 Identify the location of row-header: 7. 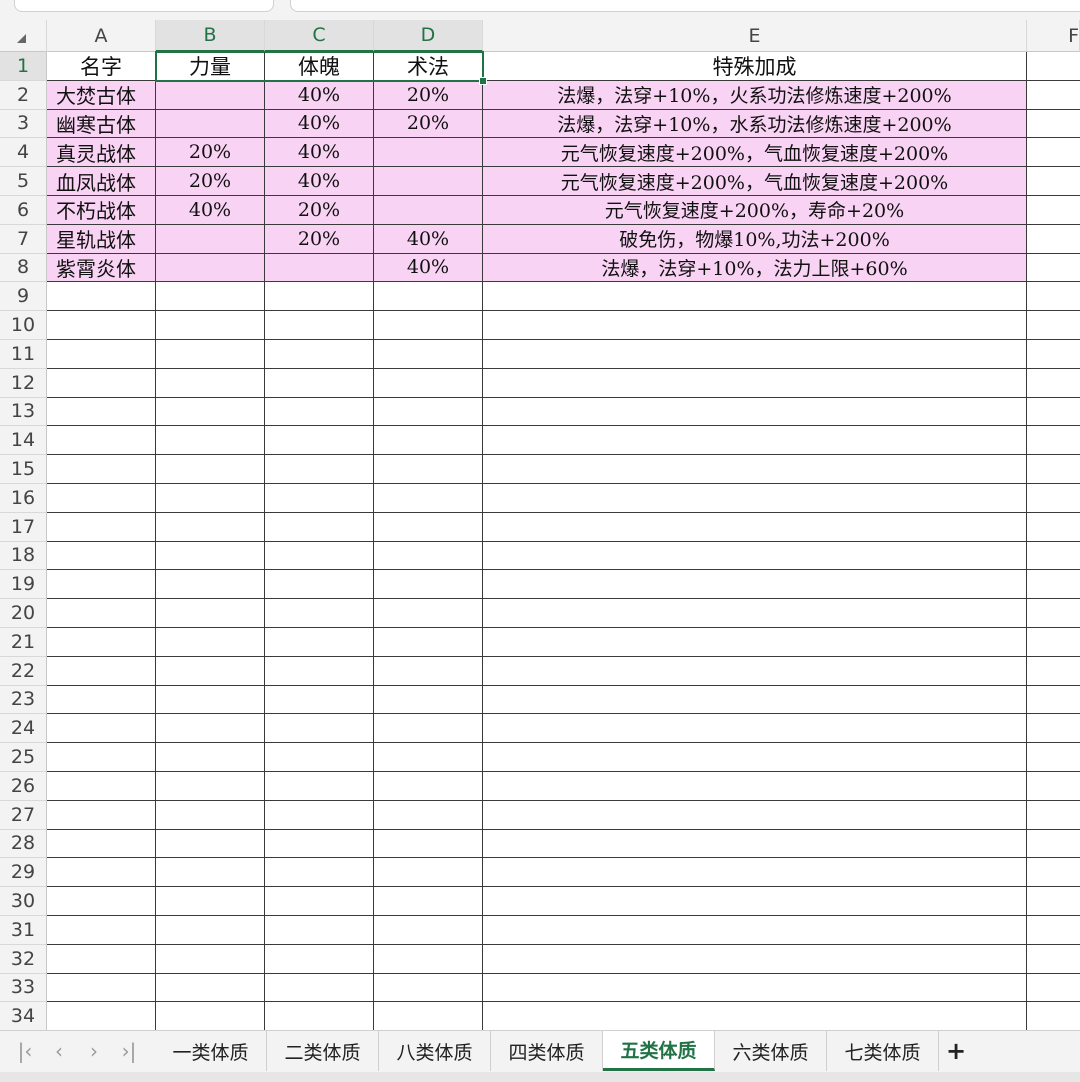
(23, 239).